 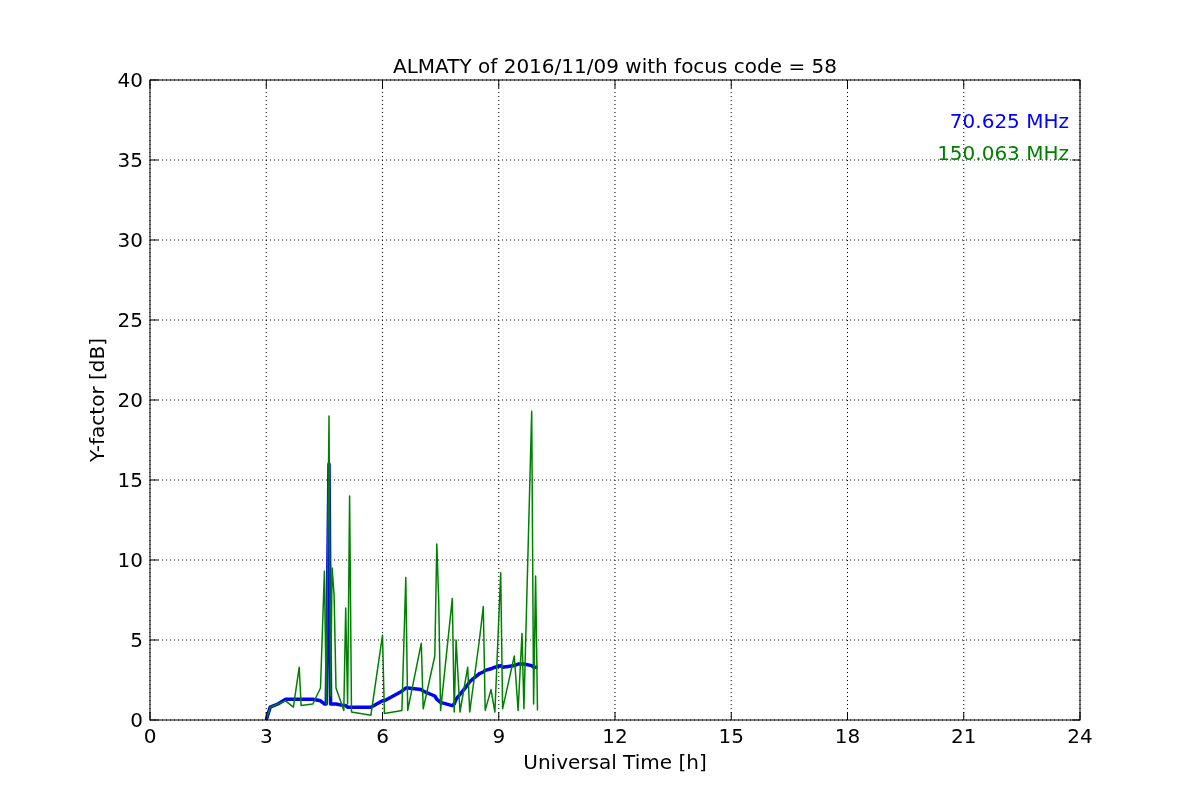 What do you see at coordinates (136, 720) in the screenshot?
I see `y-tick-label: 0` at bounding box center [136, 720].